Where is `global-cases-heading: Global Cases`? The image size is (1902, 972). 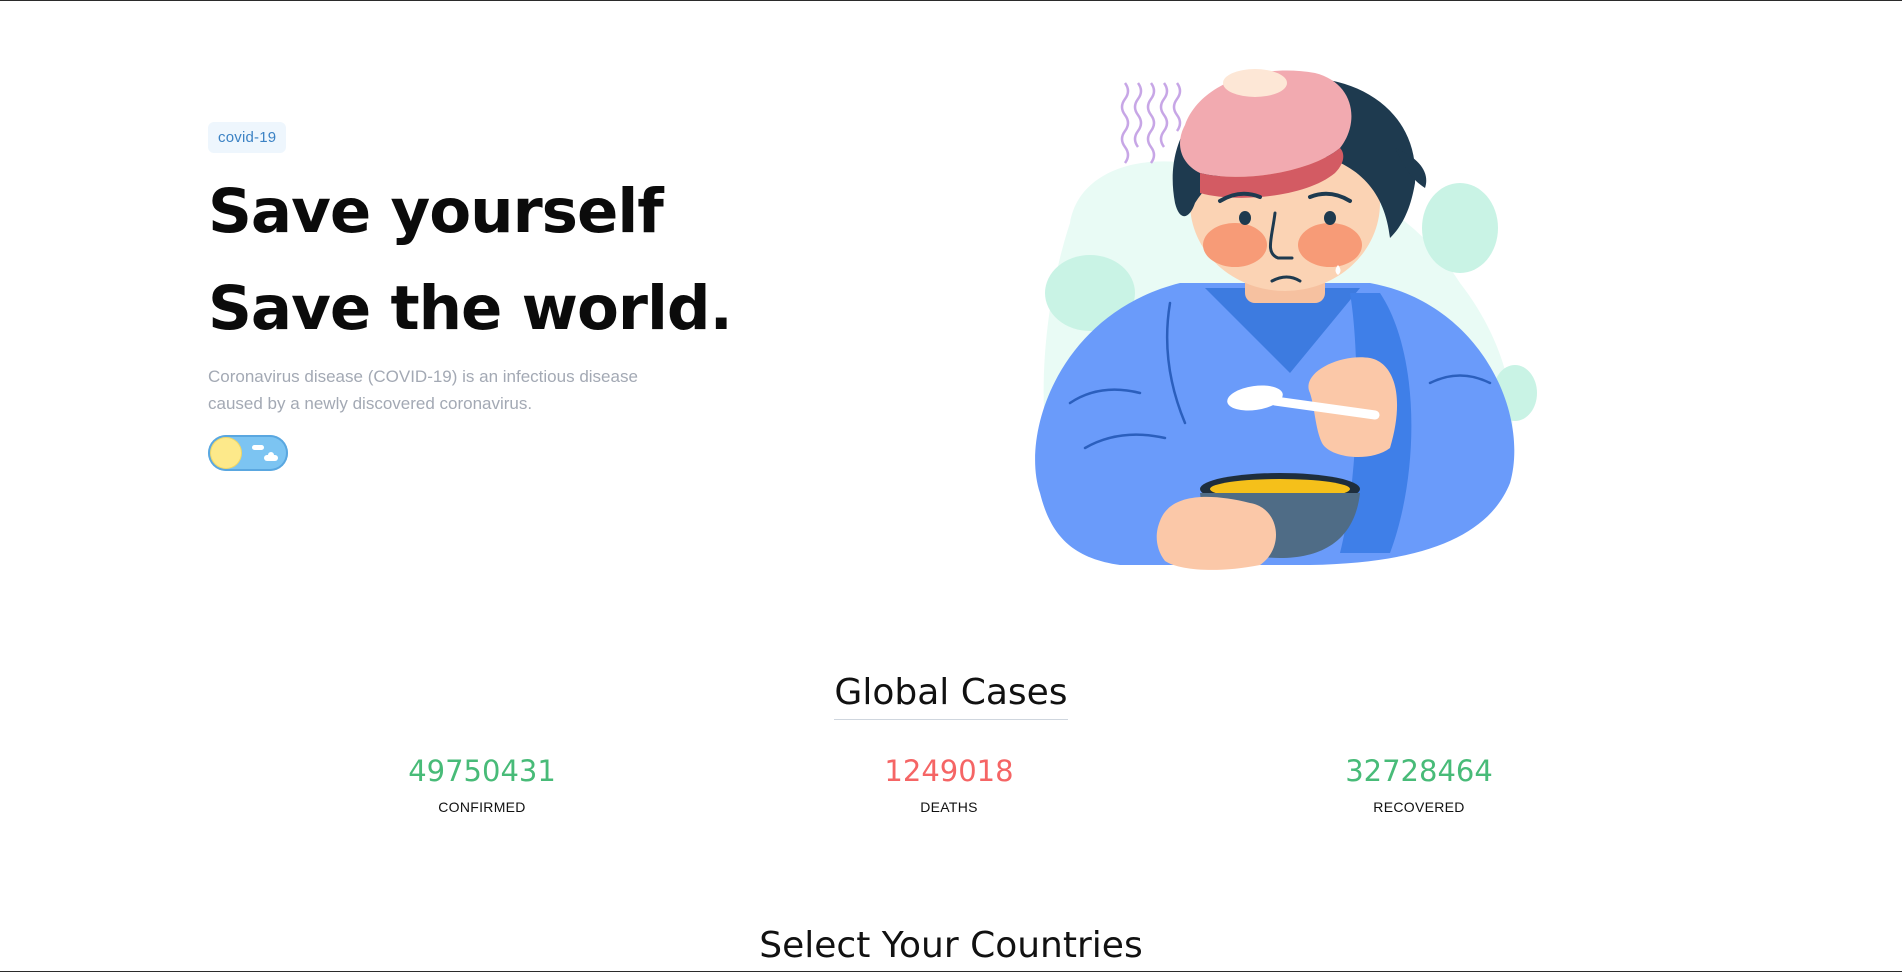 global-cases-heading: Global Cases is located at coordinates (951, 696).